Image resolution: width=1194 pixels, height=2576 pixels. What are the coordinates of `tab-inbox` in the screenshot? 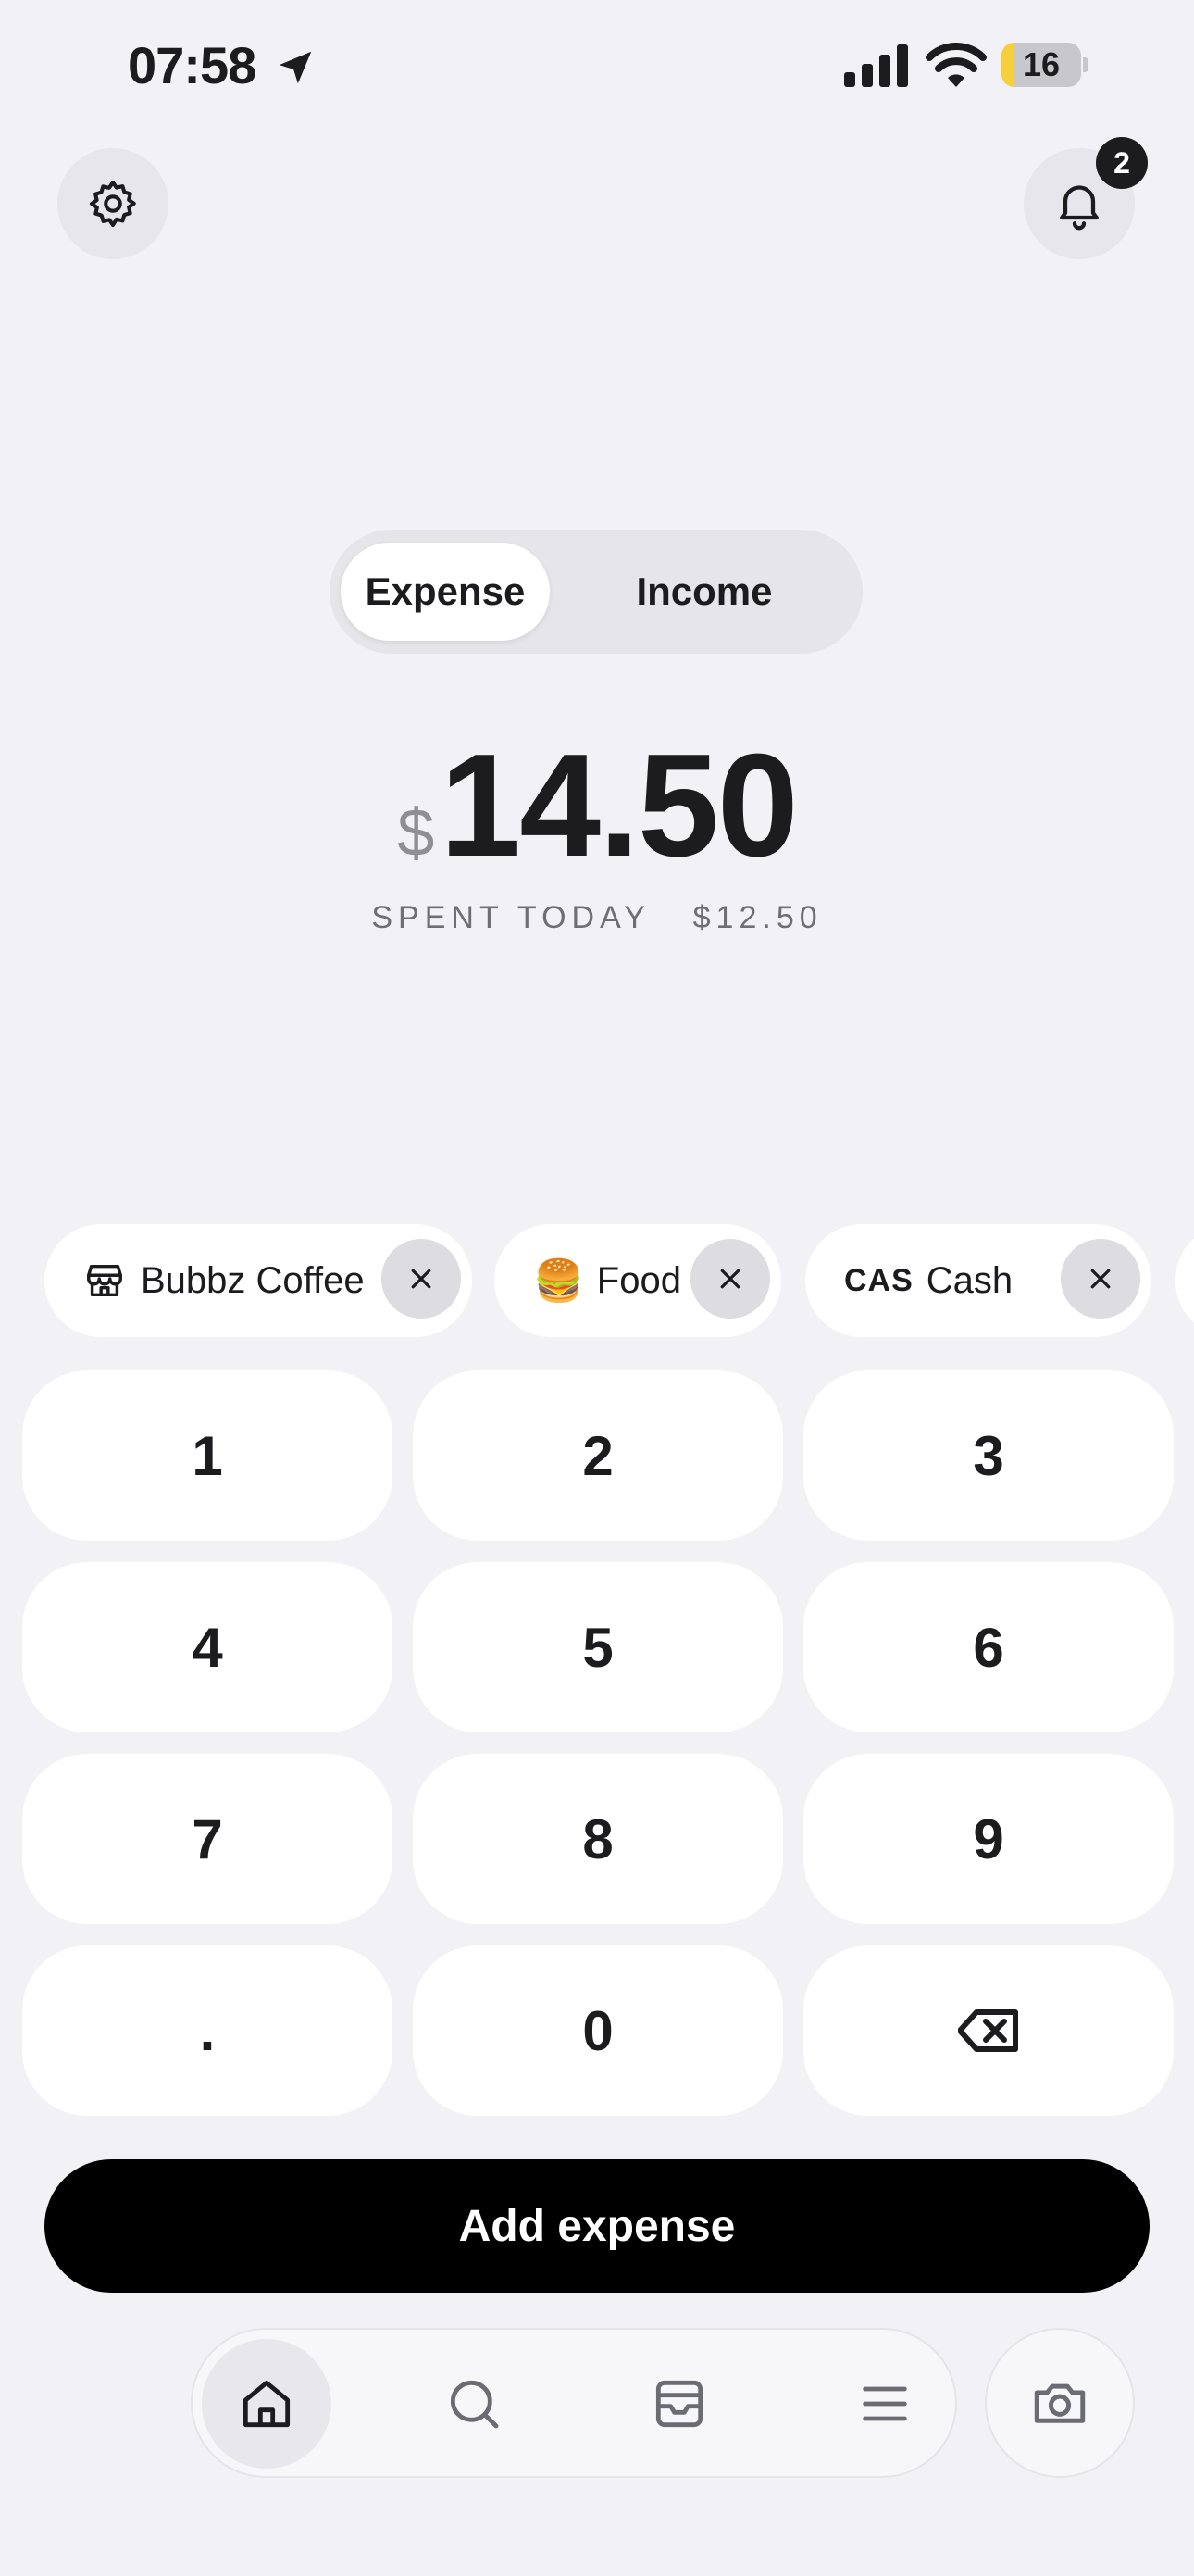 It's located at (679, 2404).